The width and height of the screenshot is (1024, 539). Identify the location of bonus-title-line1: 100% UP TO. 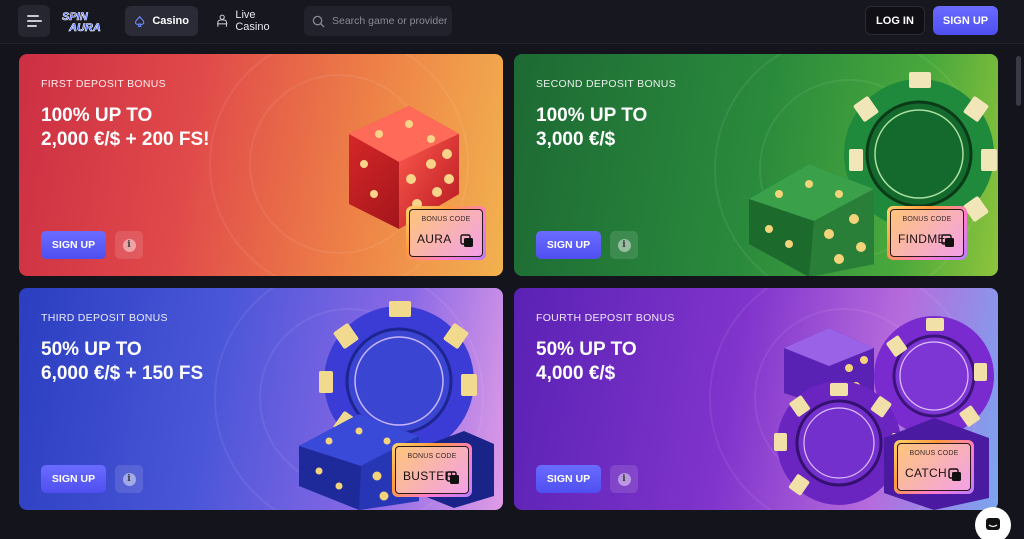
(97, 115).